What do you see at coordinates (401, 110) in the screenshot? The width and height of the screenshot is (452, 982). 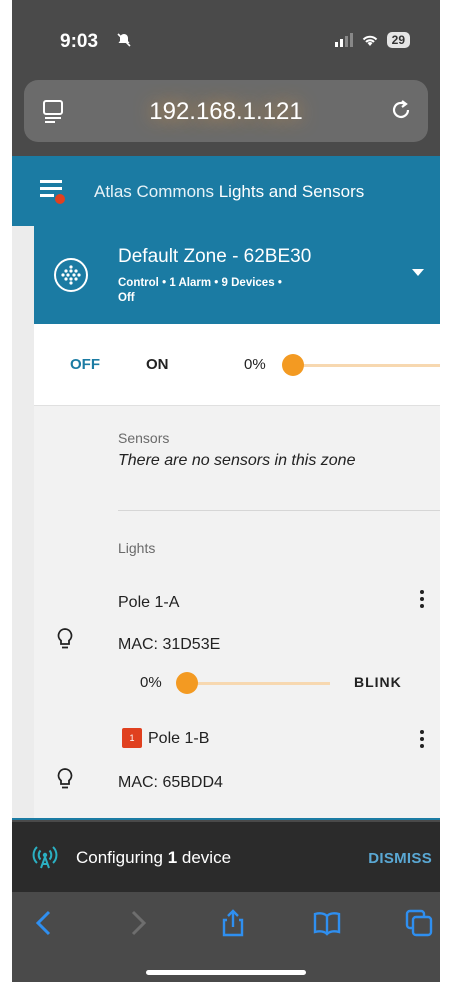 I see `reload-icon` at bounding box center [401, 110].